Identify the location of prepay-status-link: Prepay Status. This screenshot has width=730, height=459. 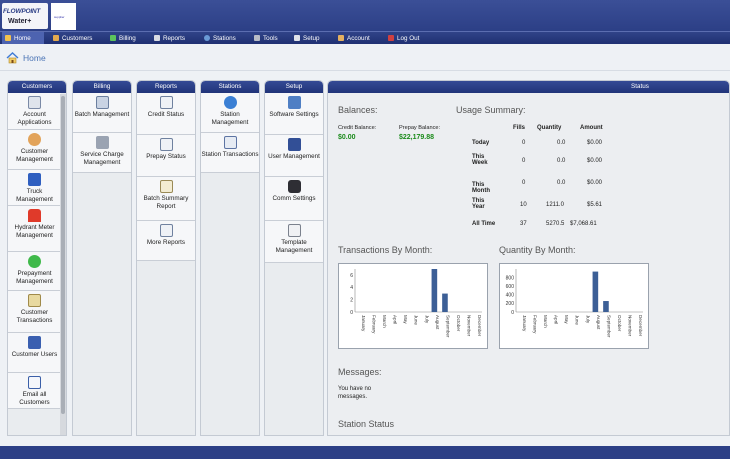
(166, 156).